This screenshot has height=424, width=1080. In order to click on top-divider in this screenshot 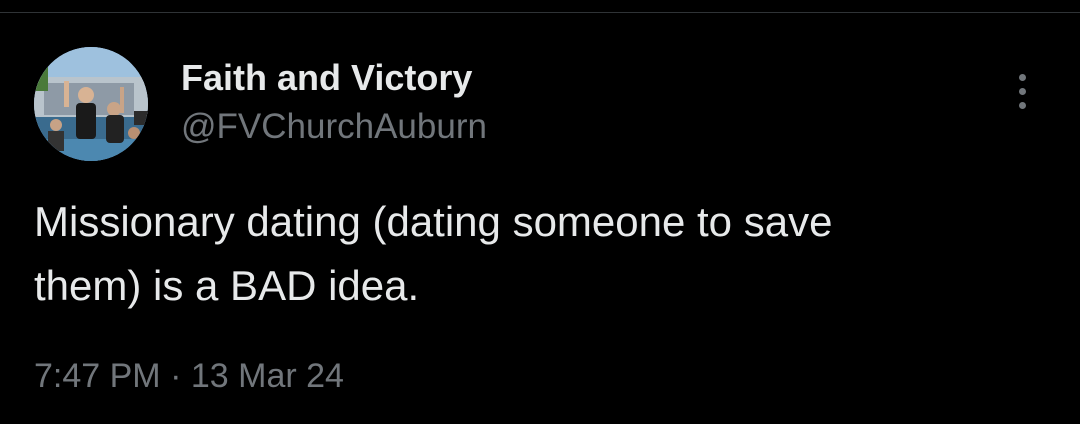, I will do `click(540, 12)`.